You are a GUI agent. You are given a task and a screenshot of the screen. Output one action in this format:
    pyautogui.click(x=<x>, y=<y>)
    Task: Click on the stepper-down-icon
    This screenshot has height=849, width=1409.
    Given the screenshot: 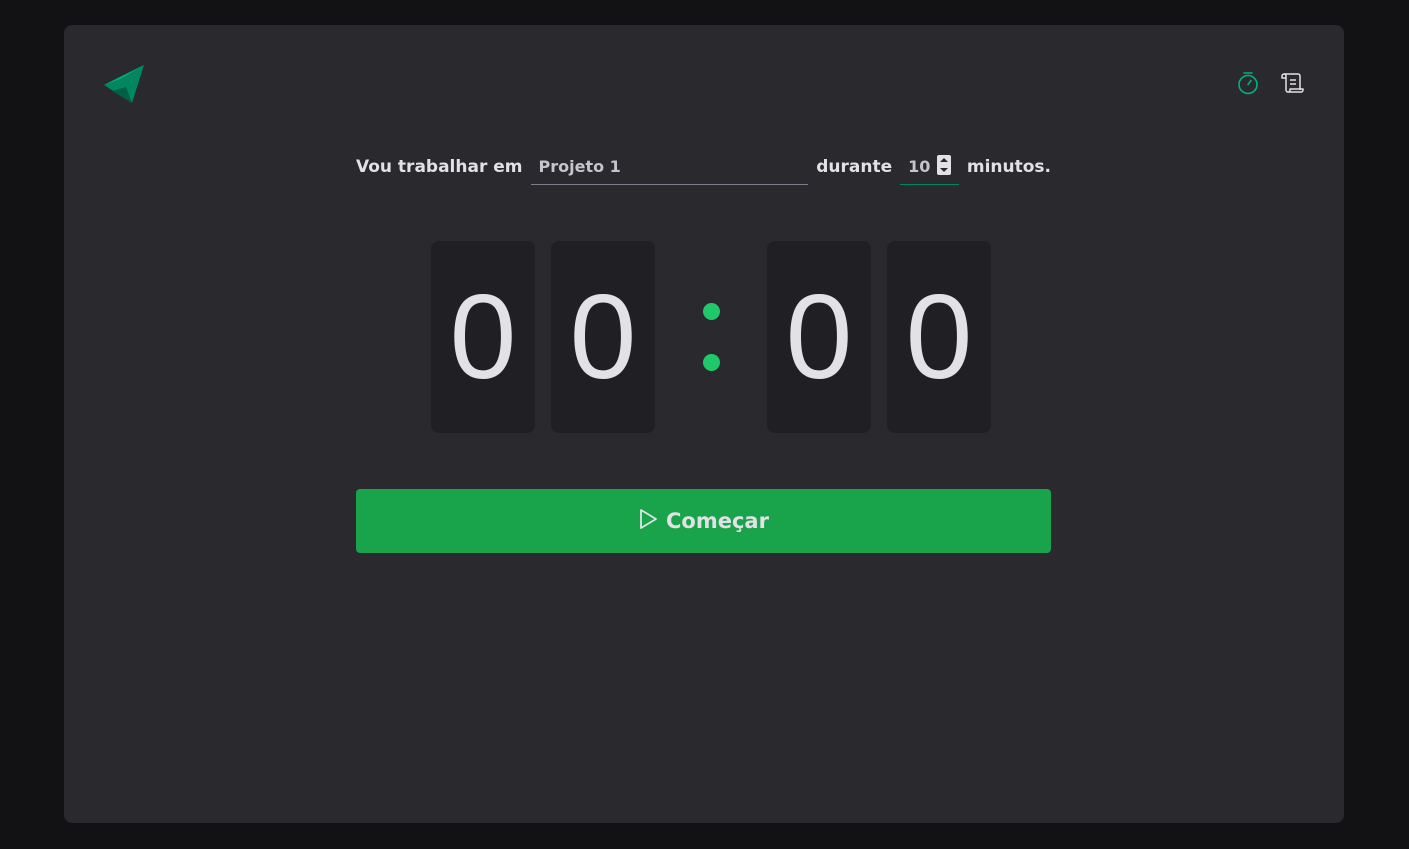 What is the action you would take?
    pyautogui.click(x=943, y=170)
    